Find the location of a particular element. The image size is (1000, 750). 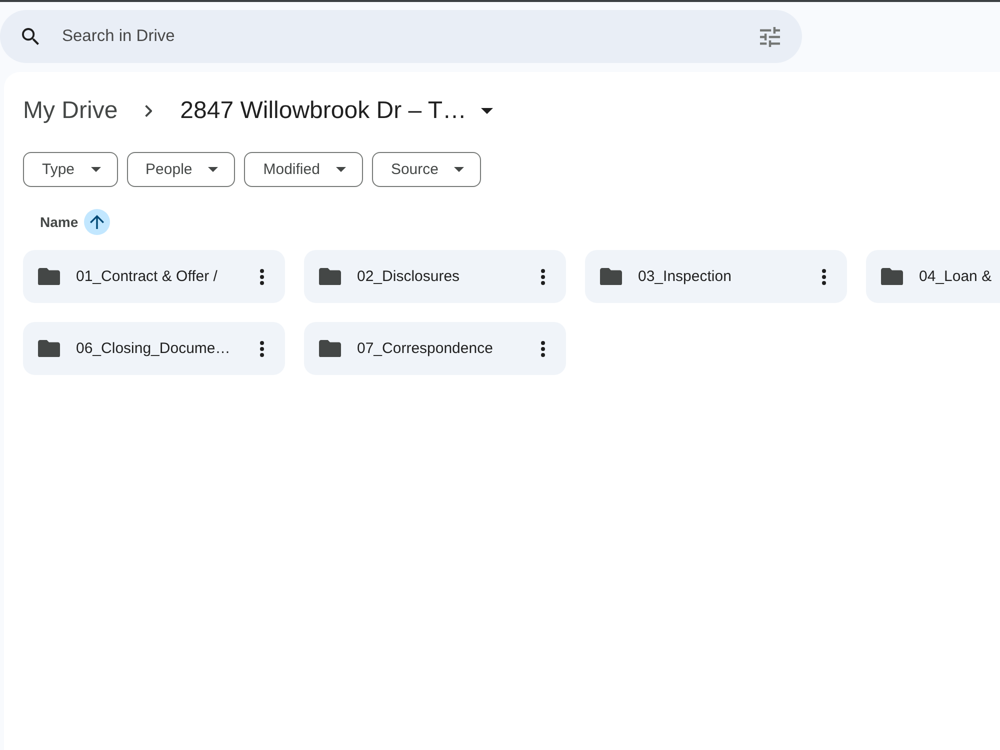

folder-card: 04_Loan & is located at coordinates (933, 276).